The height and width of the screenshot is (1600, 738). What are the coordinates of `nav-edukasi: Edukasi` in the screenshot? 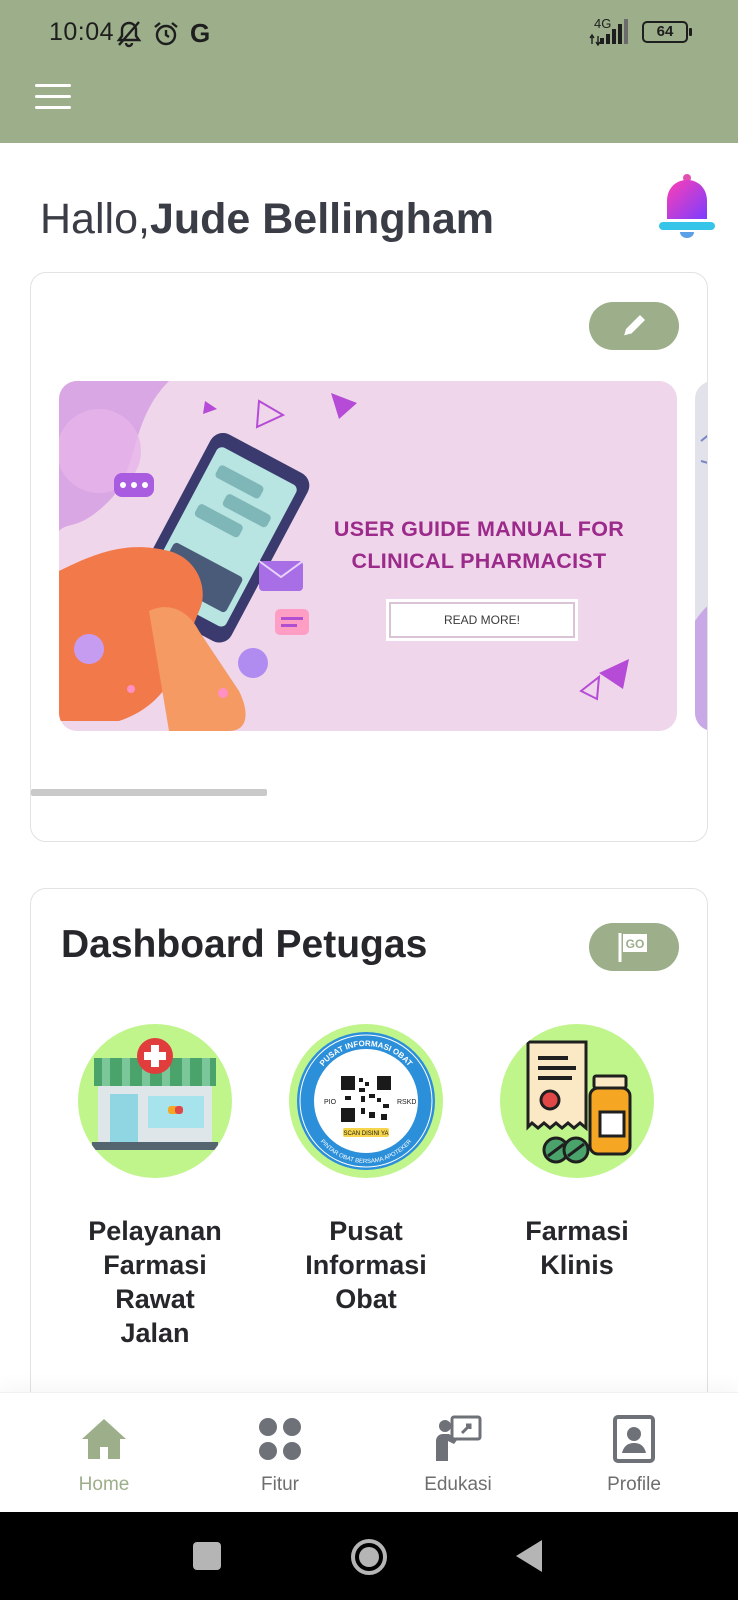 It's located at (458, 1455).